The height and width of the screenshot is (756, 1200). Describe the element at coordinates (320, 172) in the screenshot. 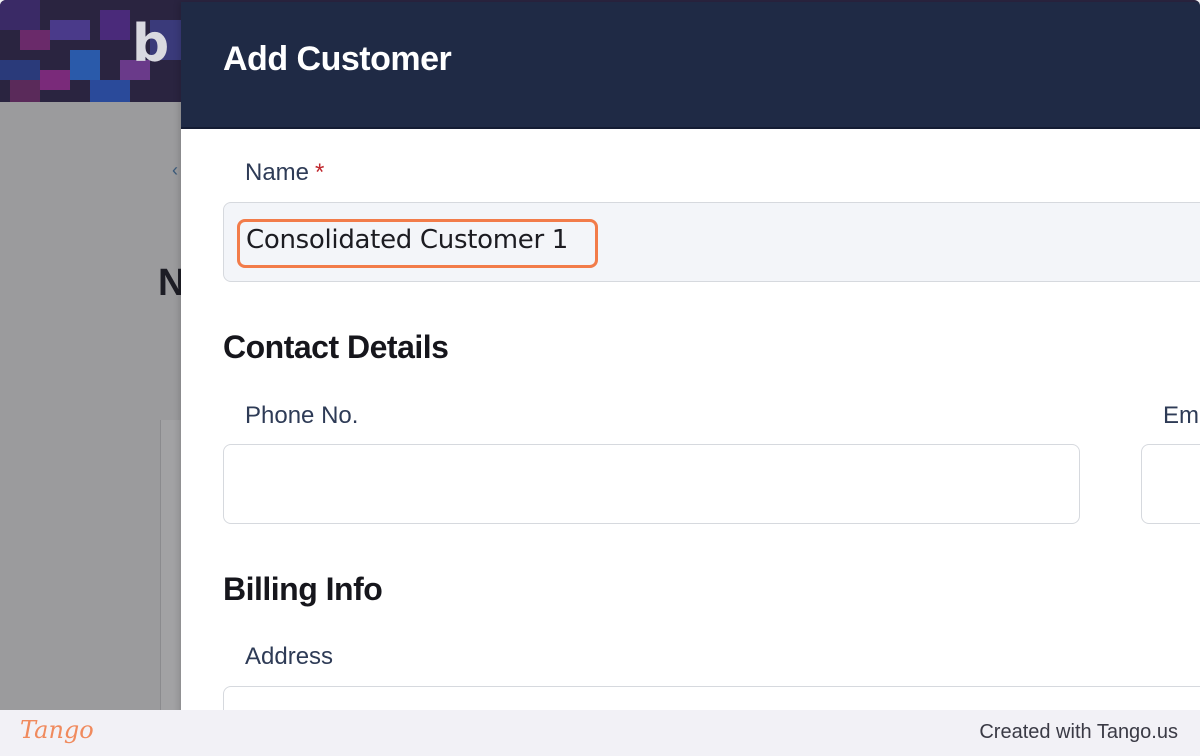

I see `required-indicator: *` at that location.